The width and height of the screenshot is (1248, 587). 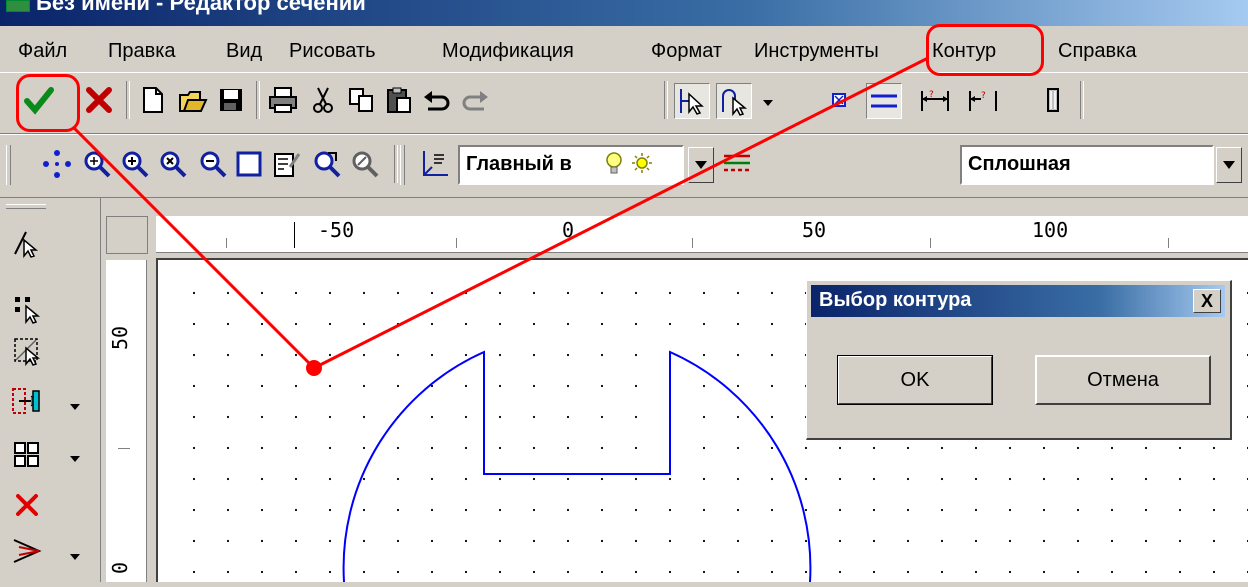 I want to click on cut-icon, so click(x=323, y=100).